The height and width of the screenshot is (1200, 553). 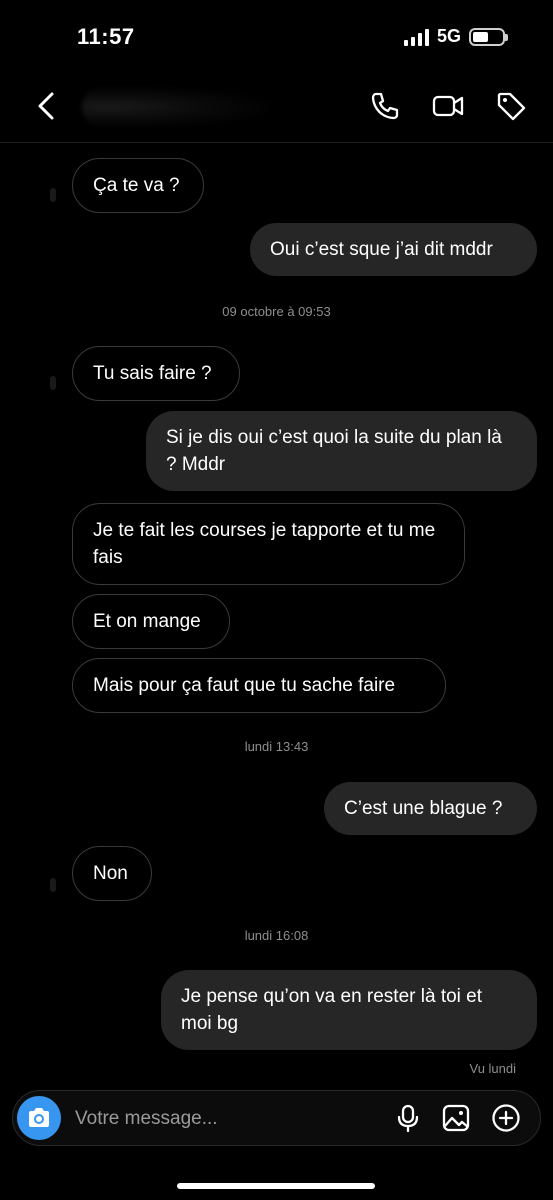 I want to click on message-incoming: Et on mange, so click(x=151, y=621).